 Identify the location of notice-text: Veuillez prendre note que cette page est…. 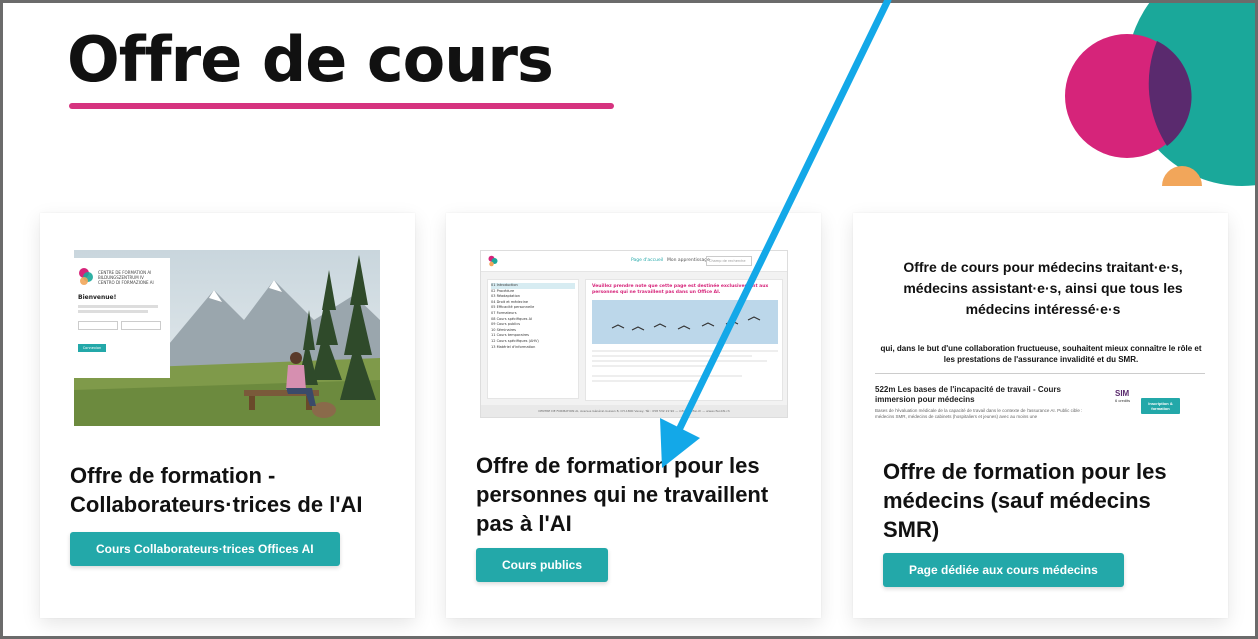
(680, 289).